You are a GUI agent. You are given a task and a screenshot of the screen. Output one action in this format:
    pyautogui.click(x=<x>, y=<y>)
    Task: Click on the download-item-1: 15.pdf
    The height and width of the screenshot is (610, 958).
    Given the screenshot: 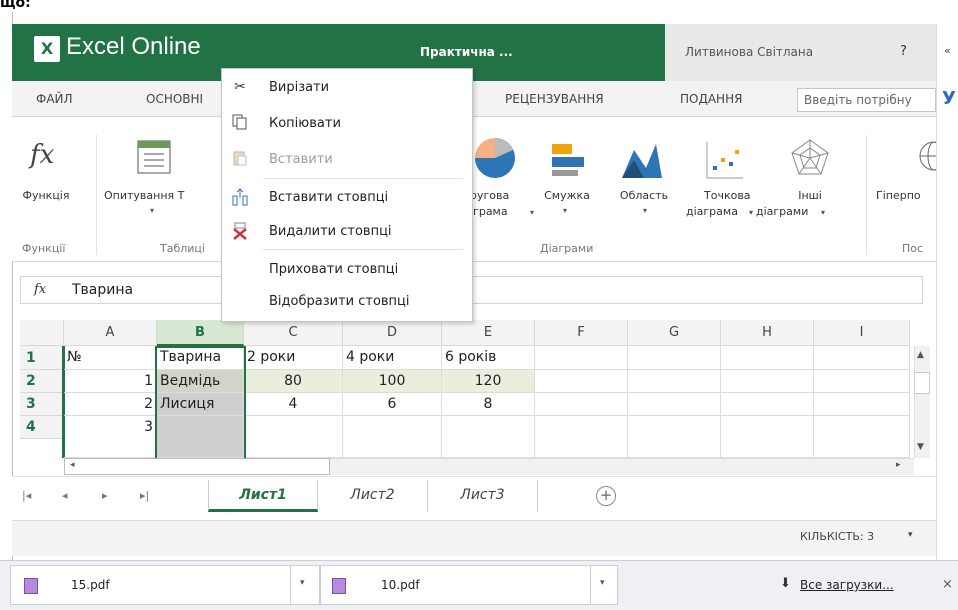 What is the action you would take?
    pyautogui.click(x=165, y=585)
    